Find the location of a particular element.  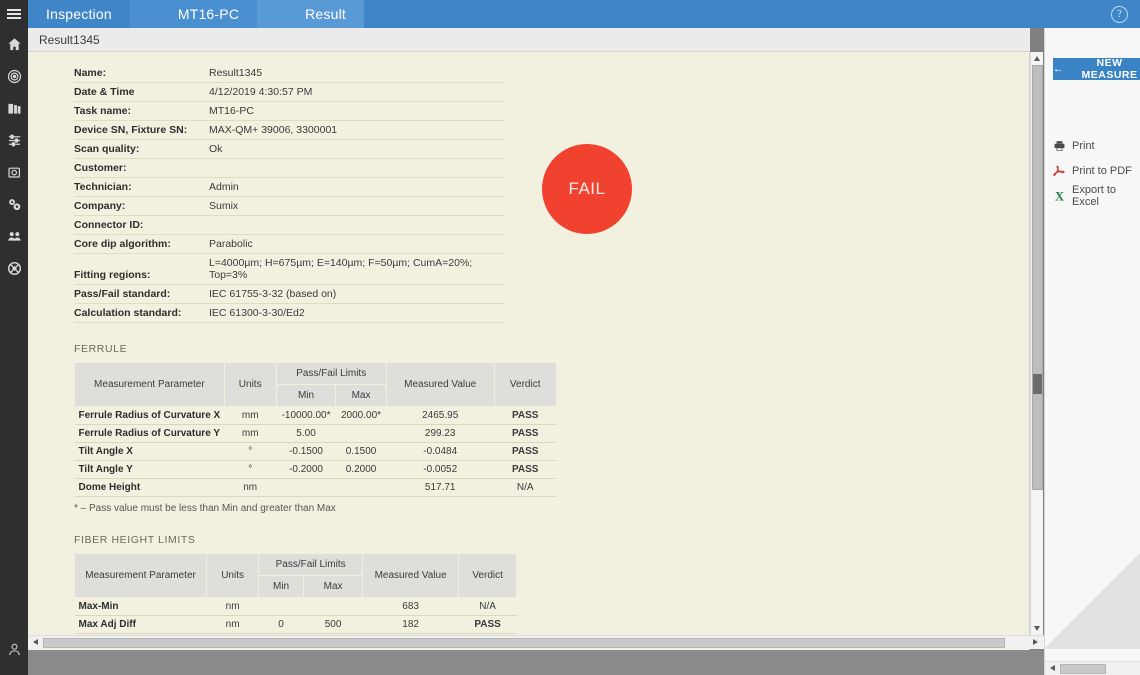

export-to-excel-action: X Export to Excel is located at coordinates (1096, 196).